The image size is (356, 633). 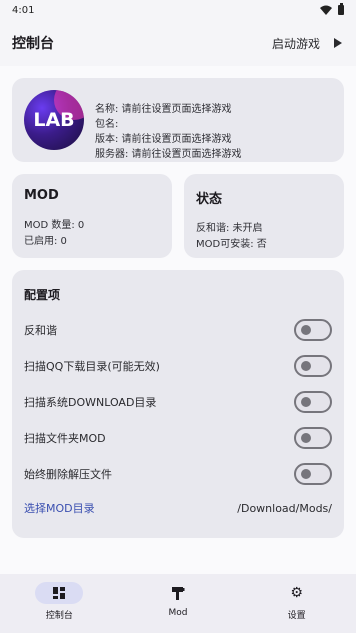 I want to click on info-package: 包名:, so click(x=107, y=124).